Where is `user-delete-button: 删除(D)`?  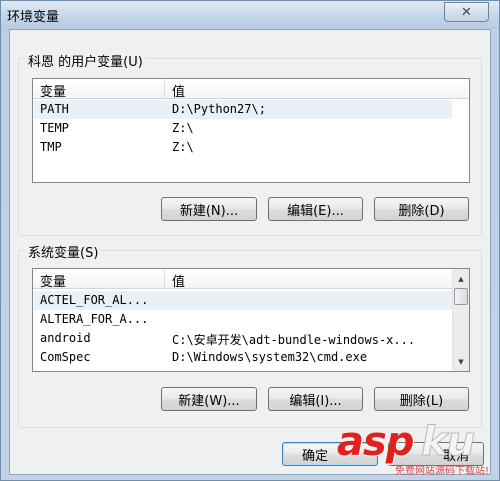
user-delete-button: 删除(D) is located at coordinates (421, 209).